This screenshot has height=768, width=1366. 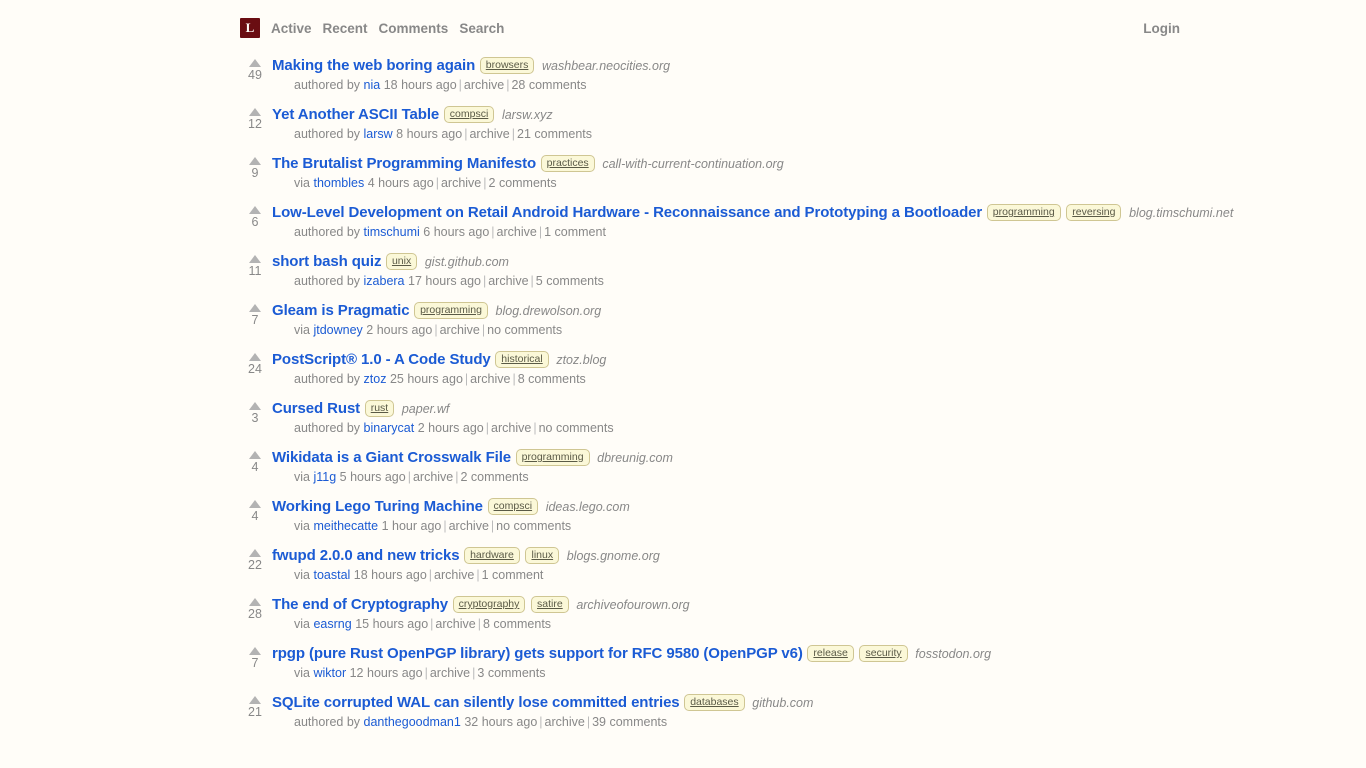 I want to click on story-tag: compsci, so click(x=469, y=114).